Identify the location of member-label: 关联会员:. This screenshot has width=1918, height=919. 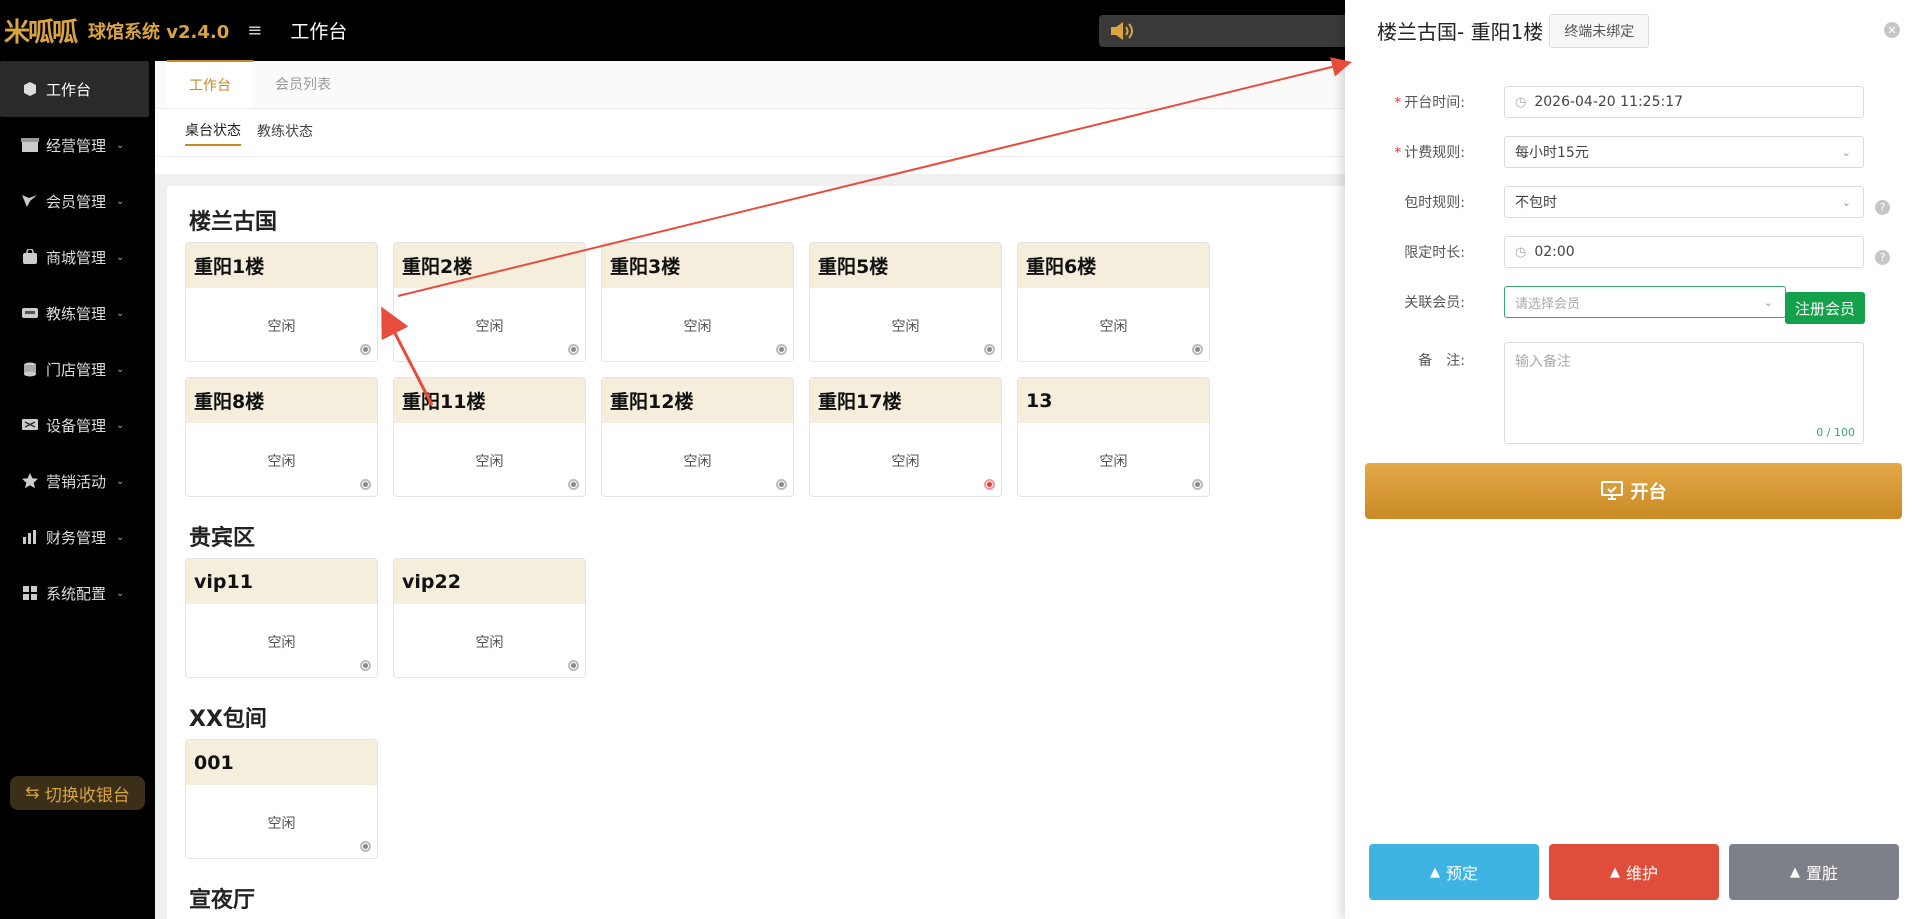
(1434, 303).